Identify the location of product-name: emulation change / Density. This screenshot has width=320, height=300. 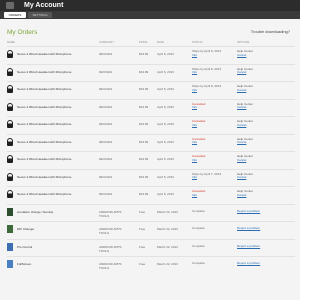
(35, 212).